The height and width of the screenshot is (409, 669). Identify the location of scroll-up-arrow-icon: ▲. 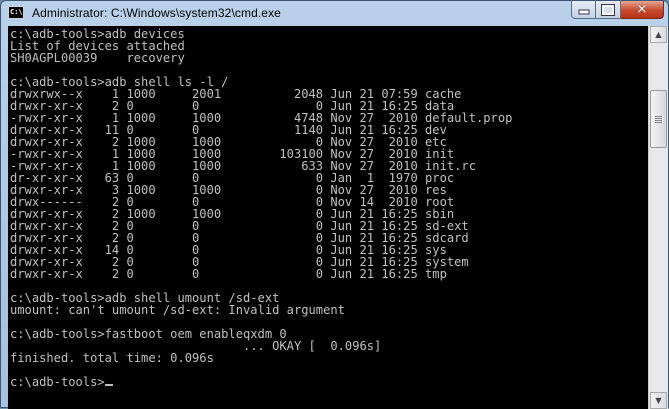
(658, 34).